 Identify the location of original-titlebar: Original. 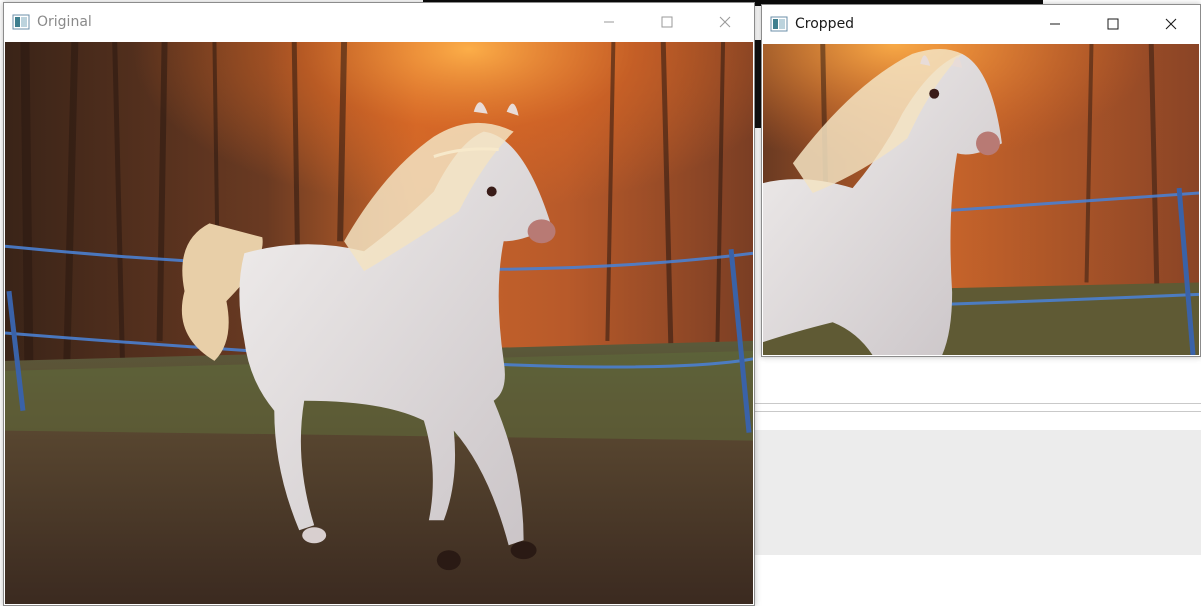
(379, 21).